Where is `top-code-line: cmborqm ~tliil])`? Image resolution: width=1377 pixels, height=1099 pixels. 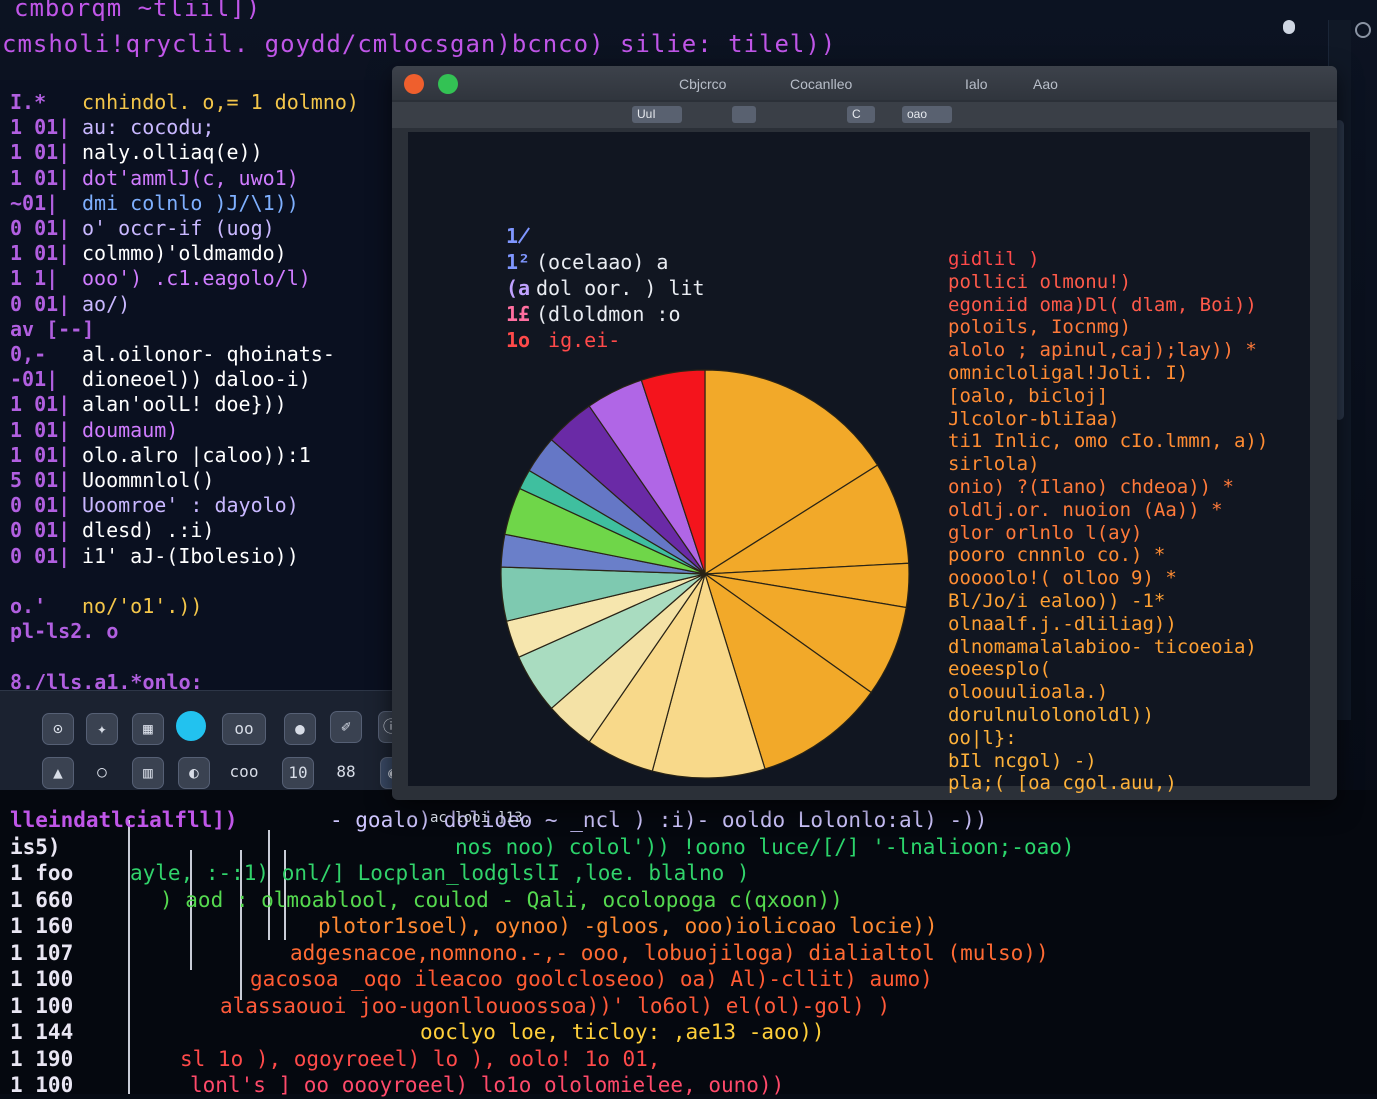 top-code-line: cmborqm ~tliil]) is located at coordinates (138, 11).